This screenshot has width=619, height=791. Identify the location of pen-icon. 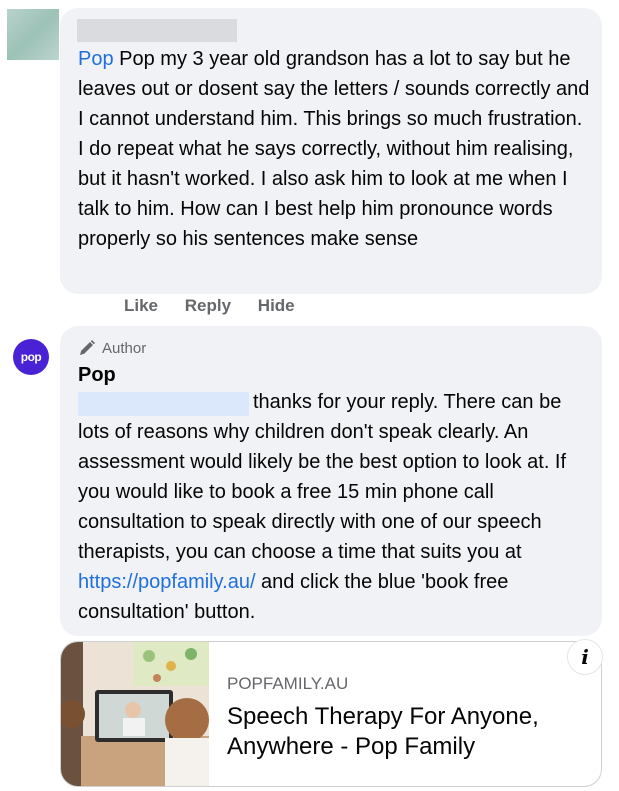
(87, 347).